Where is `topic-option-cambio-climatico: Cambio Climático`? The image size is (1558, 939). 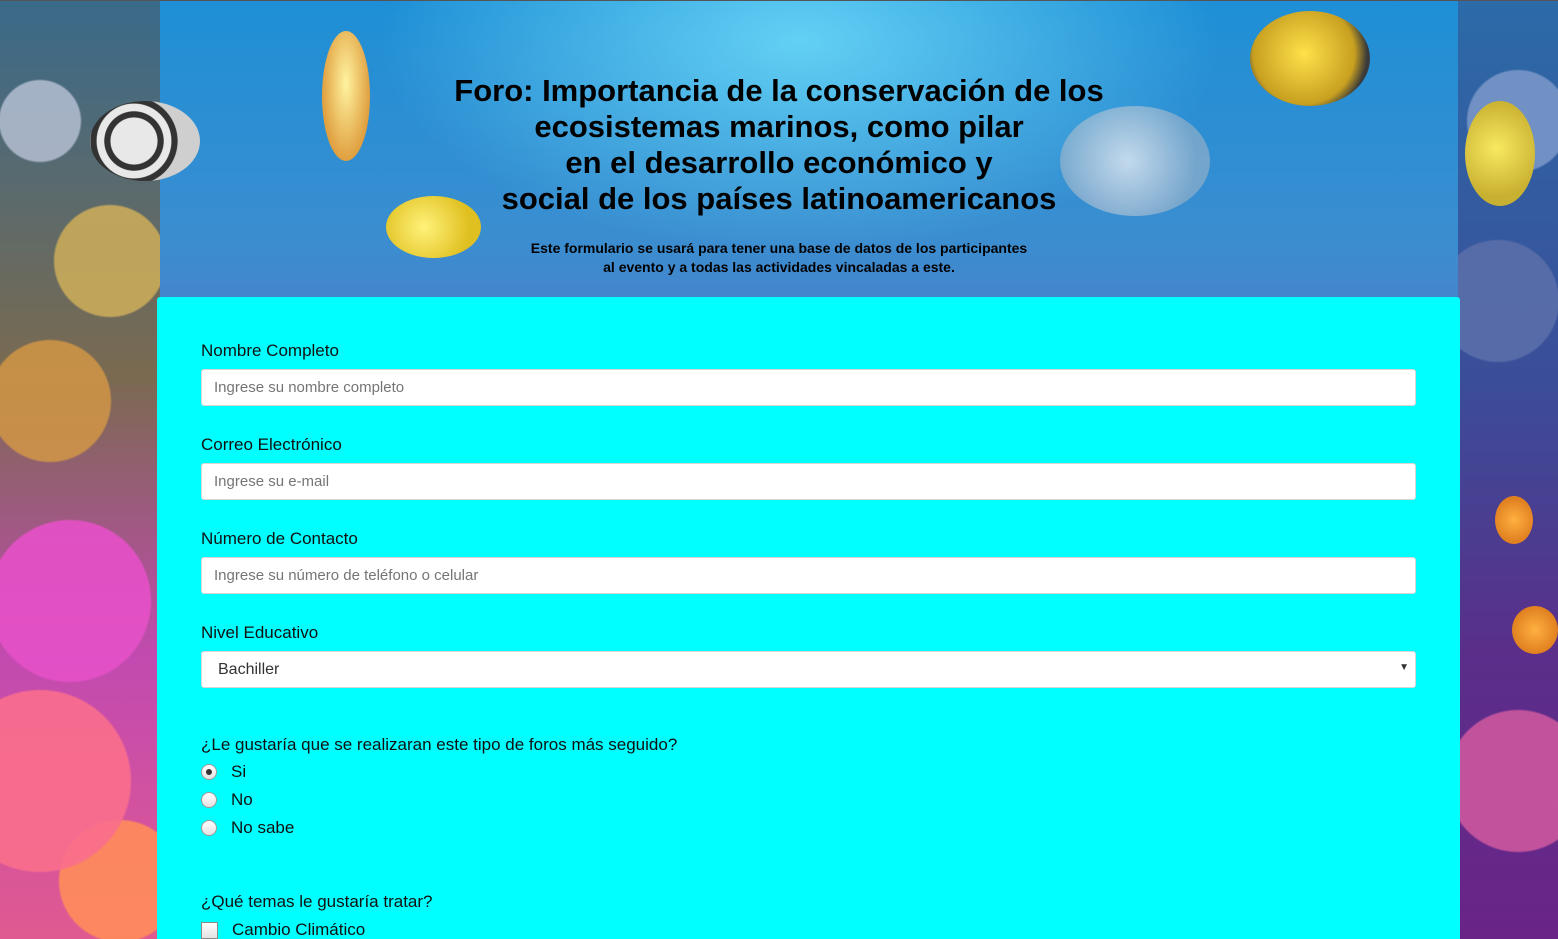
topic-option-cambio-climatico: Cambio Climático is located at coordinates (283, 929).